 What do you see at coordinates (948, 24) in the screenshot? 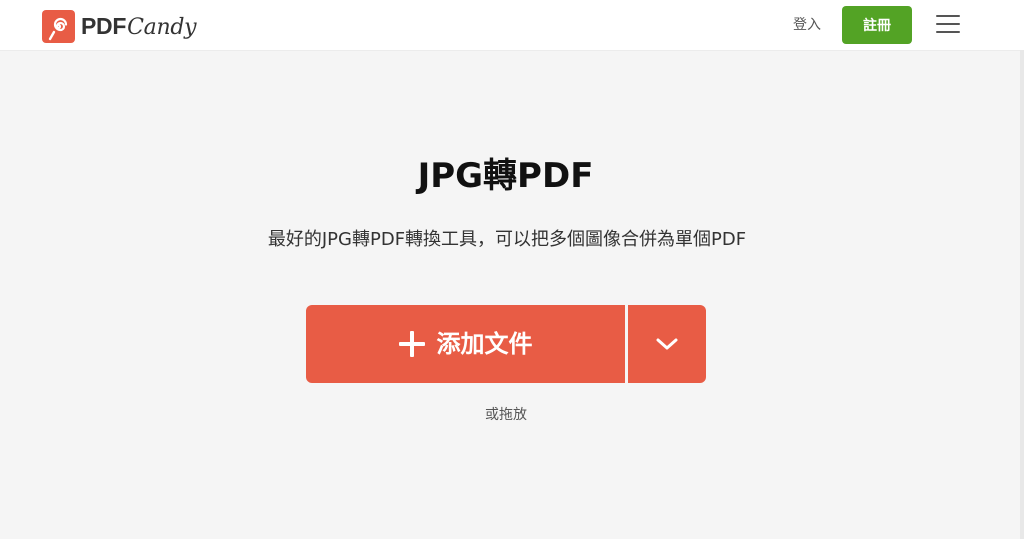
I see `hamburger-menu-icon` at bounding box center [948, 24].